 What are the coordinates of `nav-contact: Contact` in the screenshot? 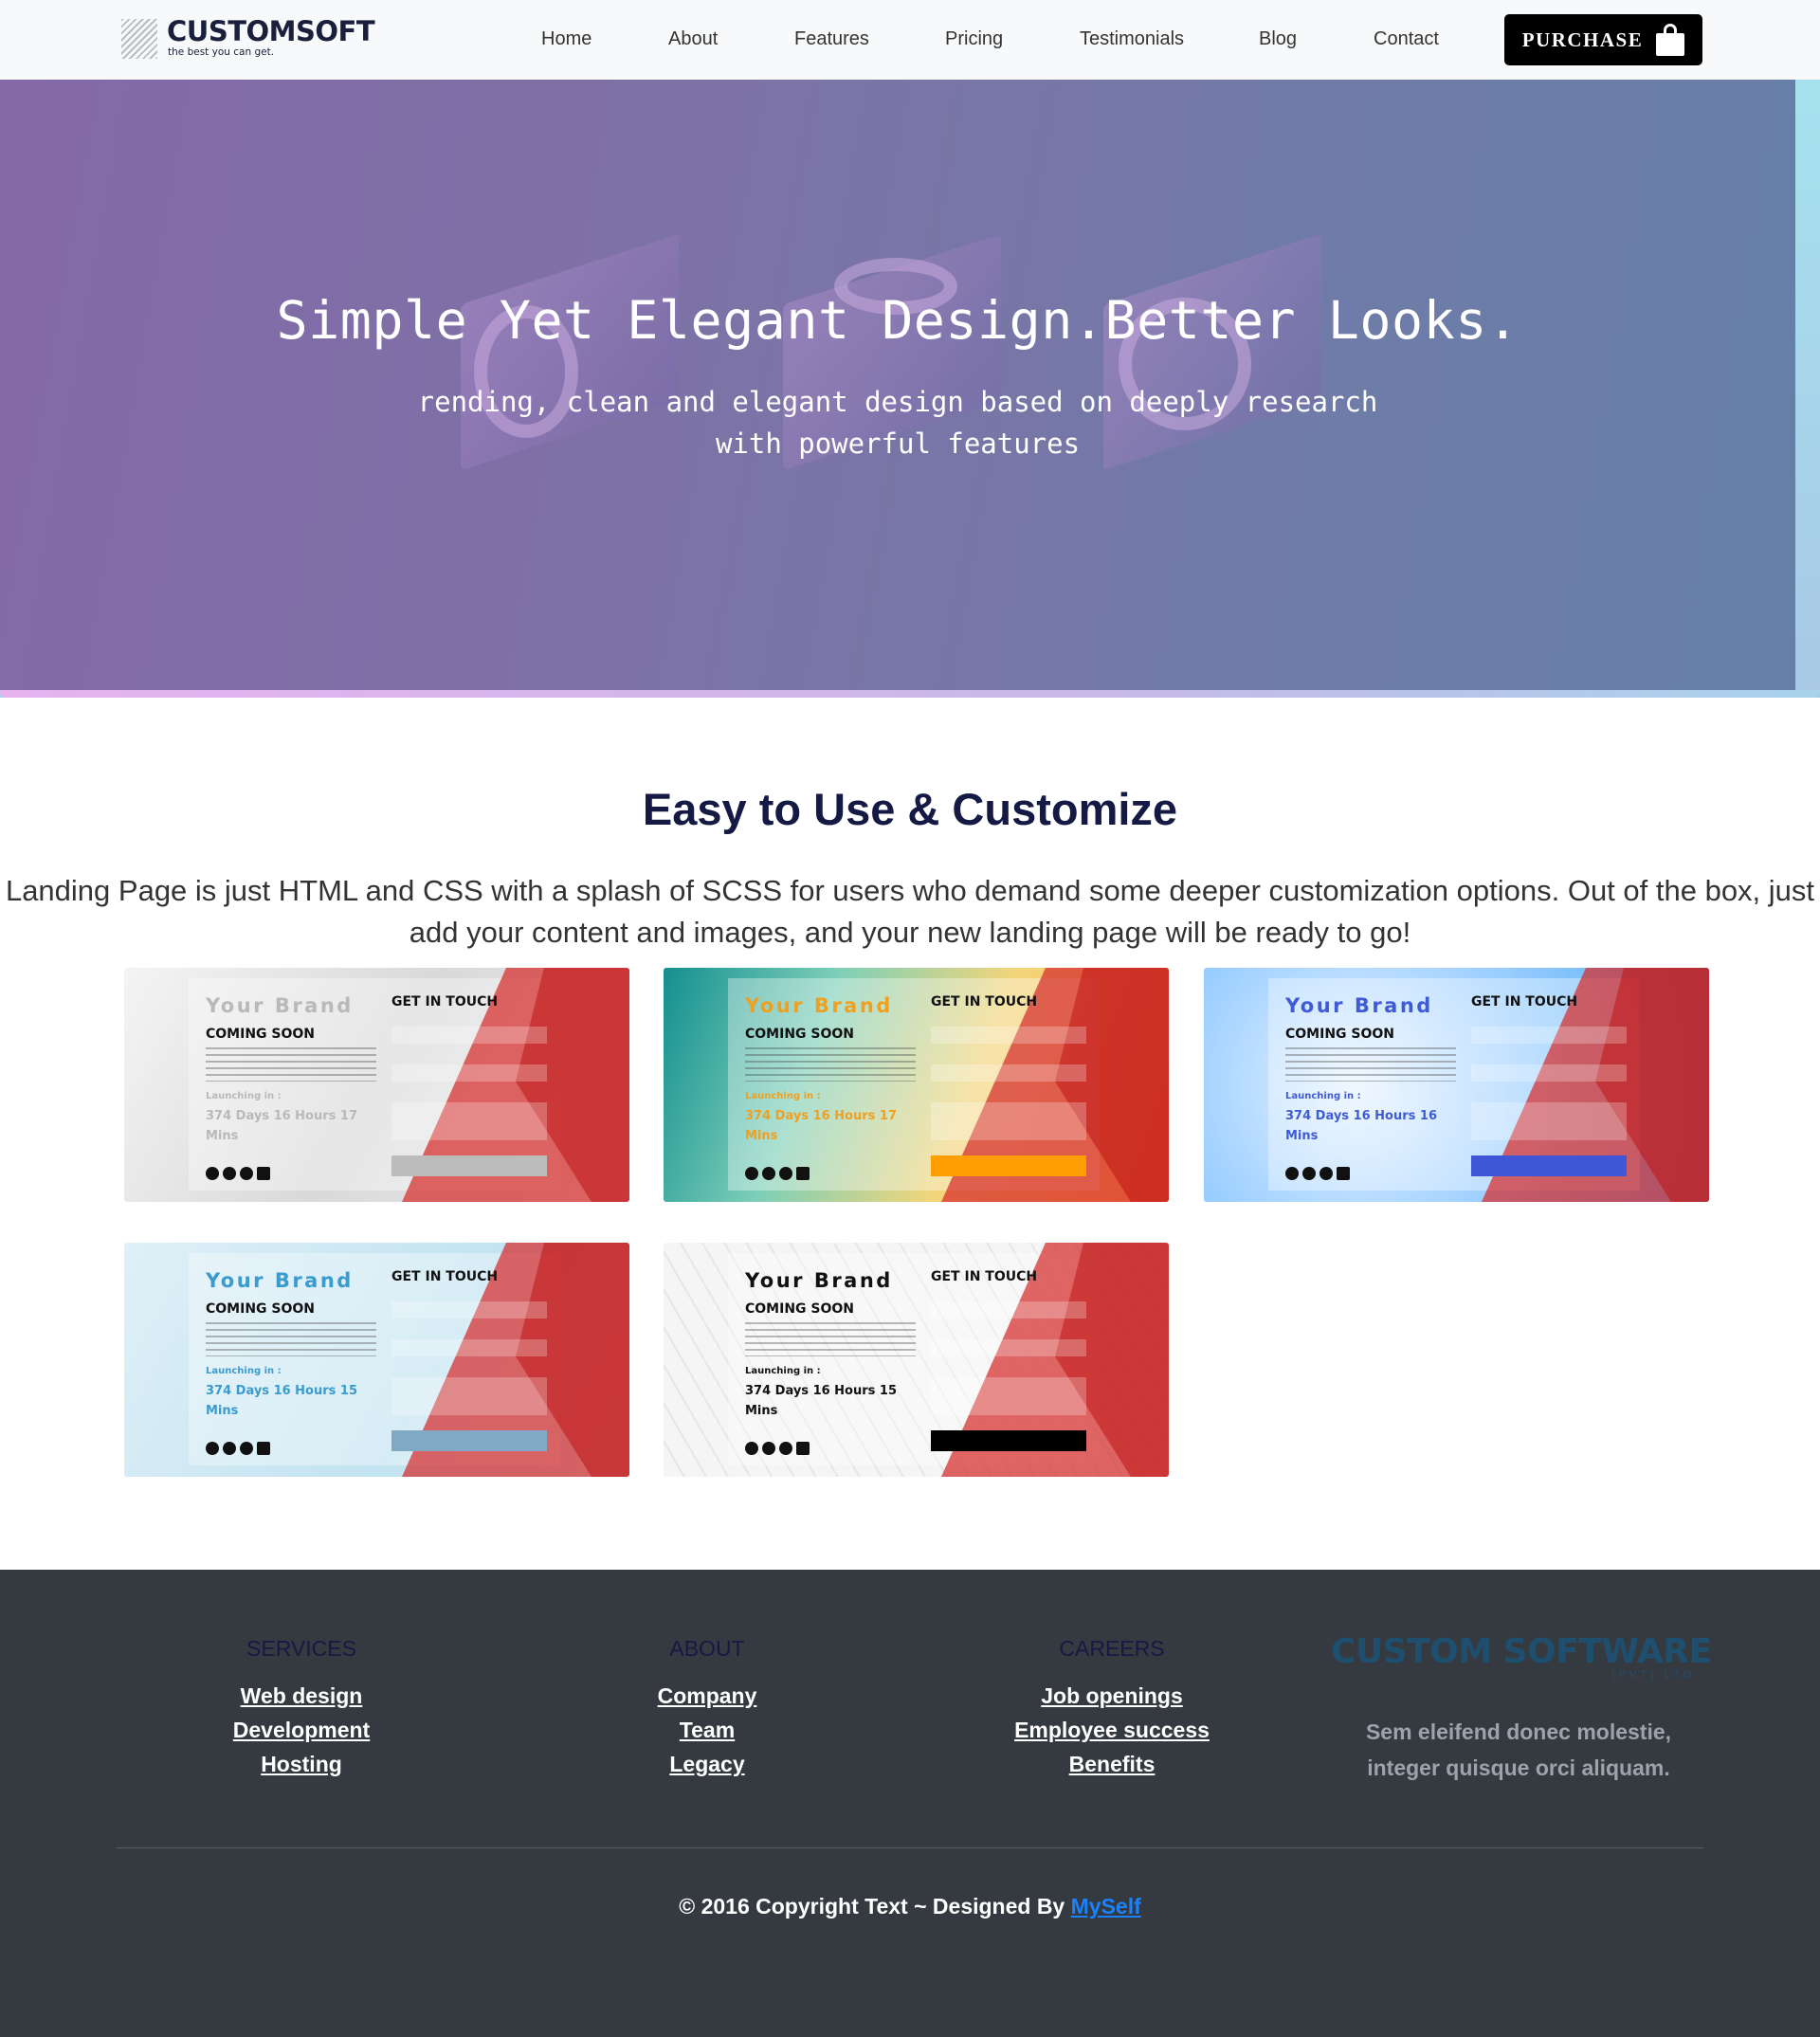 It's located at (1406, 39).